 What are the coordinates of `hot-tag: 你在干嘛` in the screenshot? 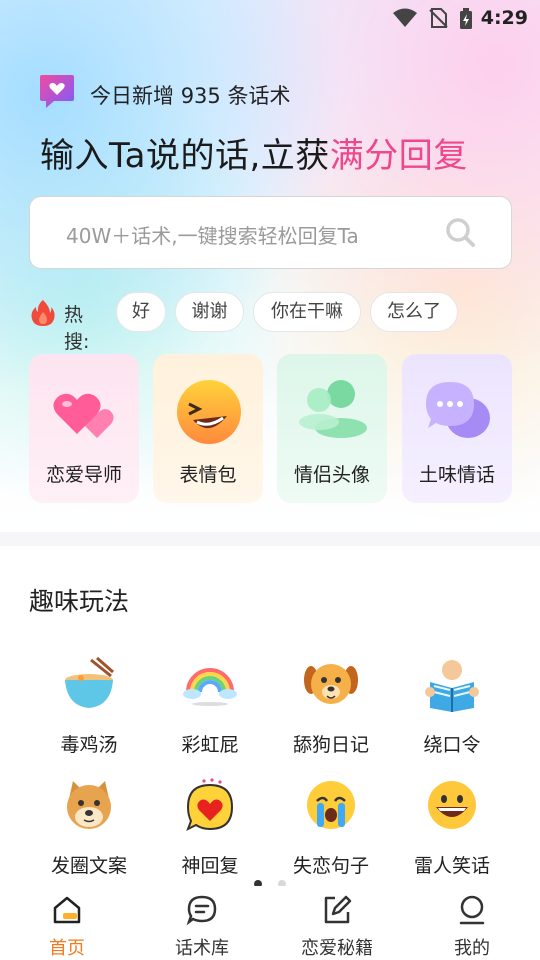 It's located at (307, 312).